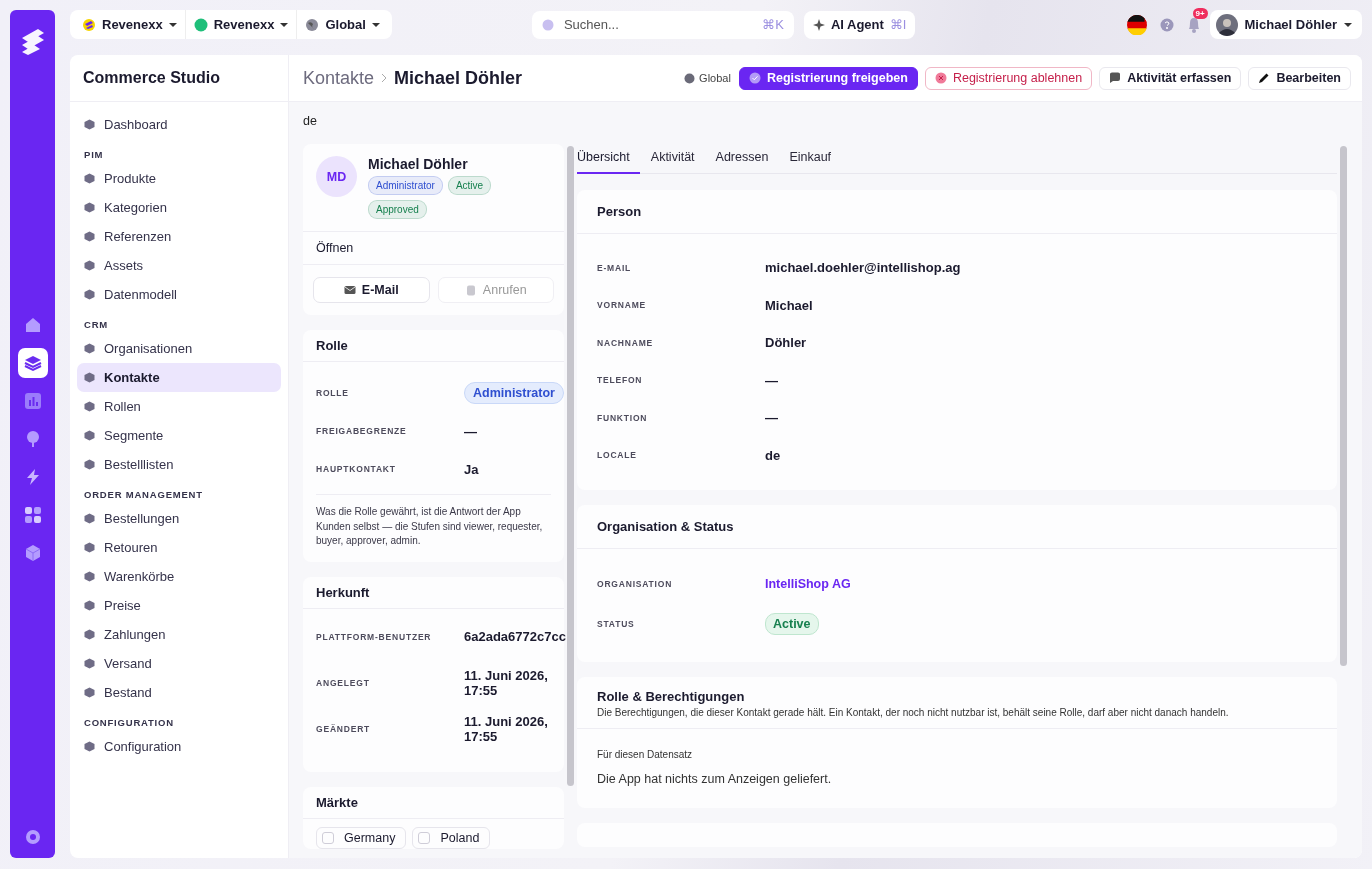  What do you see at coordinates (913, 712) in the screenshot?
I see `card-subtitle: Die Berechtigungen, die dieser Kontakt gerade hält. Ein Kontakt, der noch nicht nutzbar ist, behält seine Rolle, darf aber nicht danach handeln.` at bounding box center [913, 712].